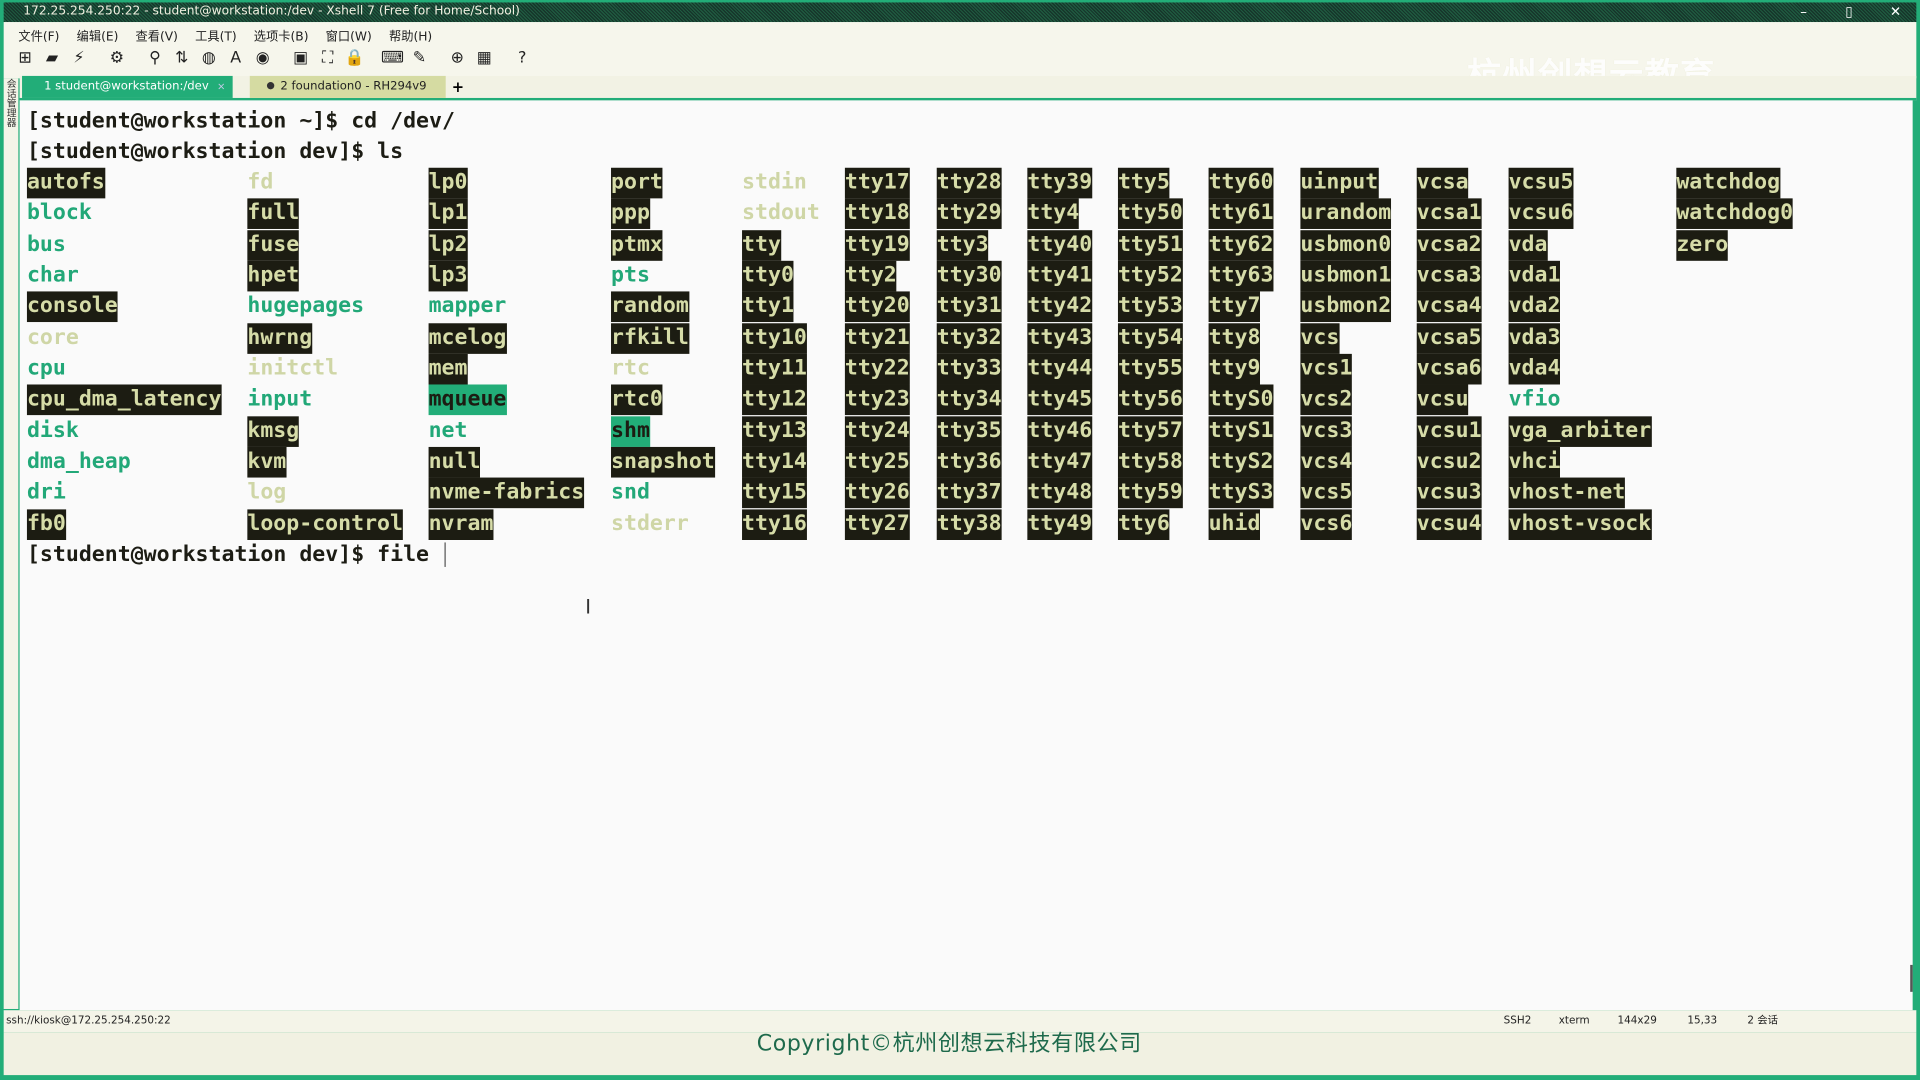 The height and width of the screenshot is (1080, 1920). I want to click on ls-entry: tty11, so click(774, 369).